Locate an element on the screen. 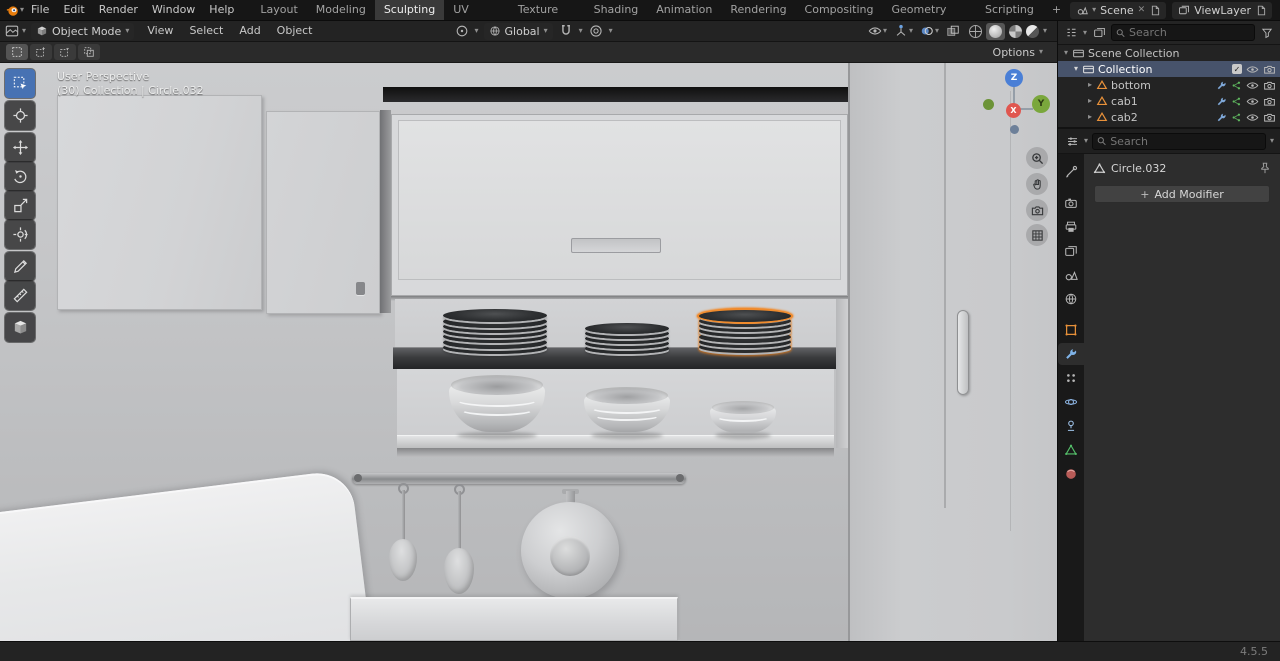 The width and height of the screenshot is (1280, 661). shading-material-icon is located at coordinates (1015, 31).